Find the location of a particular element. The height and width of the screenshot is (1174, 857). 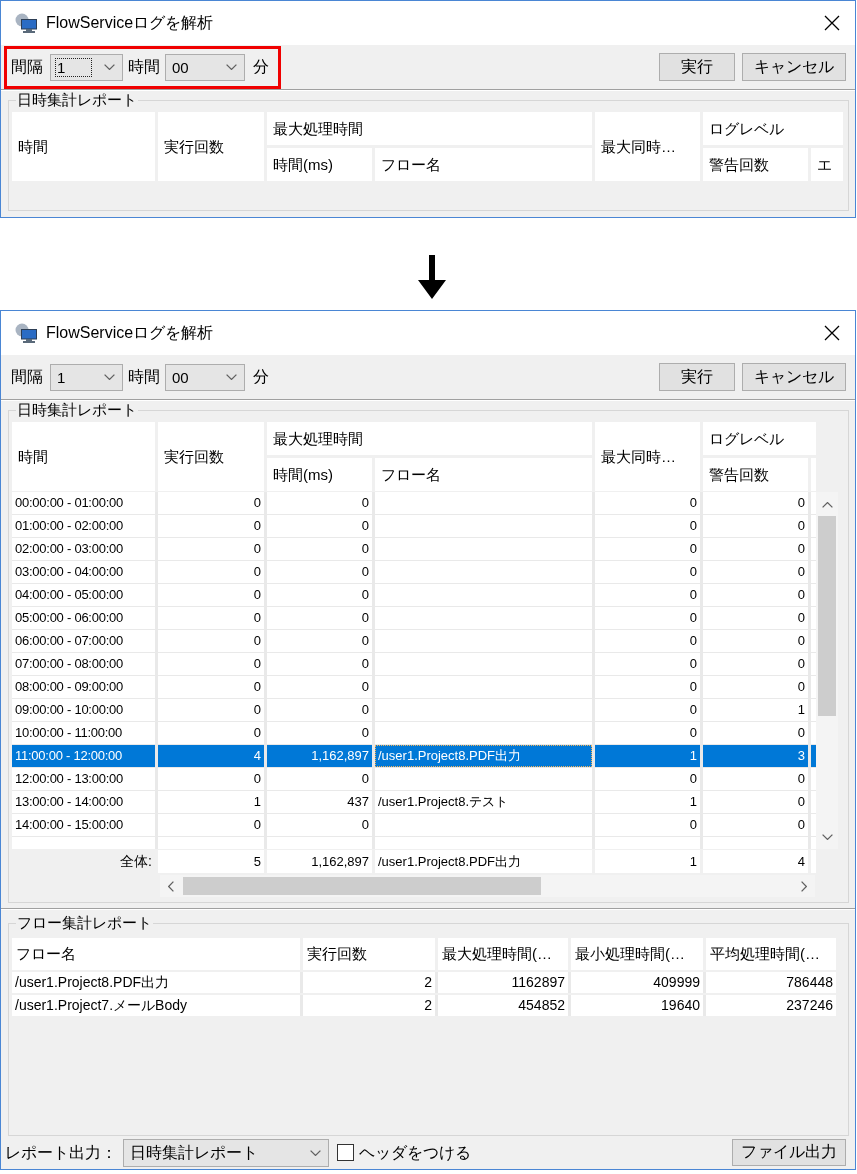

table-row: 07:00:00 - 08:00:00 0 0 0 0 is located at coordinates (414, 664).